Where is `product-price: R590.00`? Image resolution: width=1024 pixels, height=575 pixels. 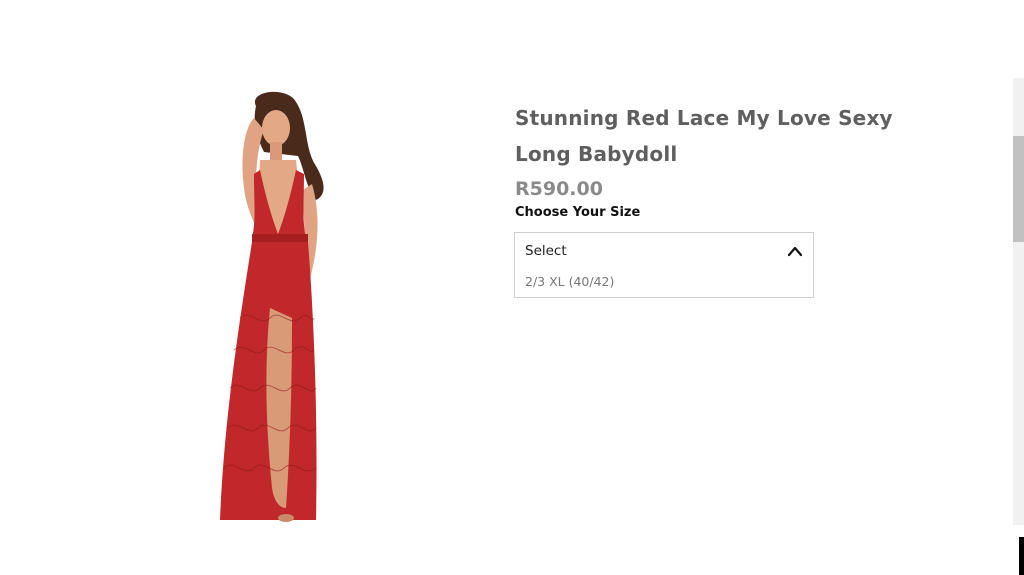
product-price: R590.00 is located at coordinates (559, 189).